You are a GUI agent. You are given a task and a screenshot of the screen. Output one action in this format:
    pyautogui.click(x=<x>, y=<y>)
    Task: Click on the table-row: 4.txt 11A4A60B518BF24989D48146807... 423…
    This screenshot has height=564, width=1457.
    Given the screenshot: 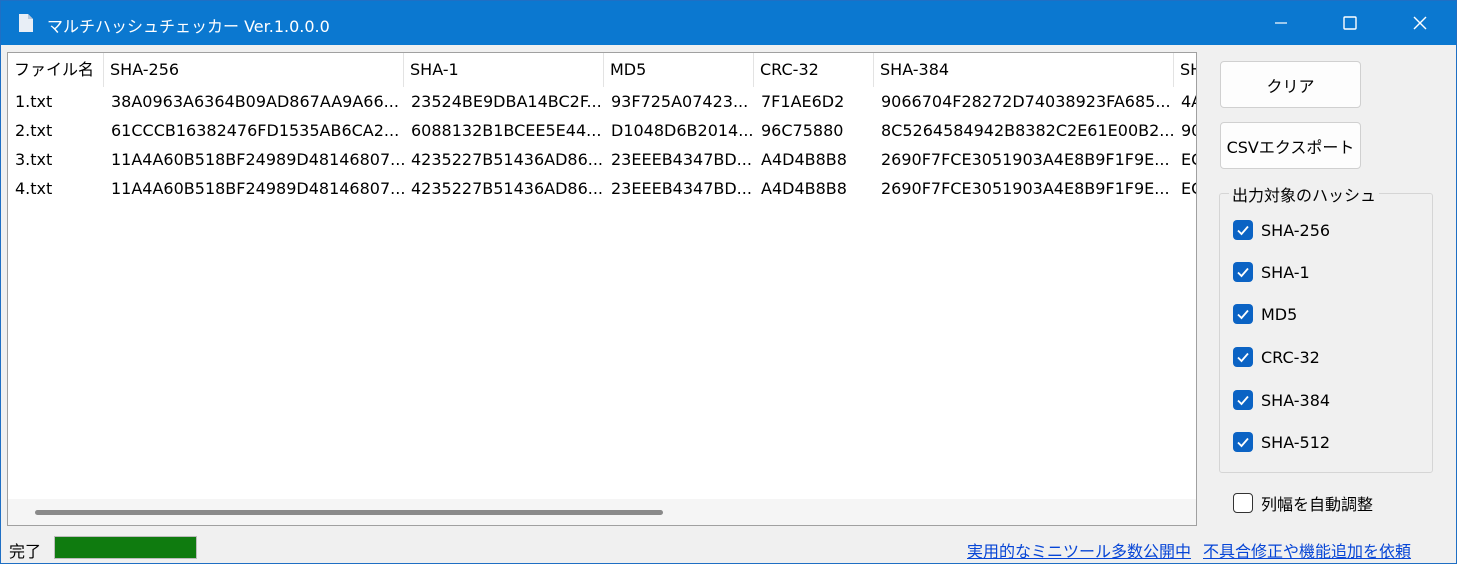 What is the action you would take?
    pyautogui.click(x=602, y=188)
    